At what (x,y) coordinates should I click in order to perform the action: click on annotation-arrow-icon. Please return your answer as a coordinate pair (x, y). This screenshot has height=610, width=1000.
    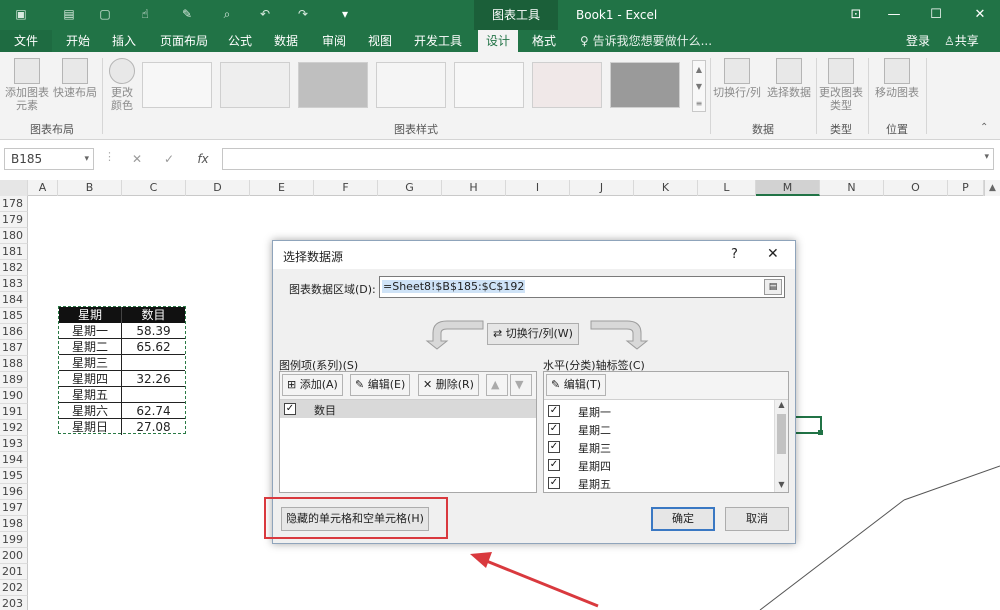
    Looking at the image, I should click on (534, 580).